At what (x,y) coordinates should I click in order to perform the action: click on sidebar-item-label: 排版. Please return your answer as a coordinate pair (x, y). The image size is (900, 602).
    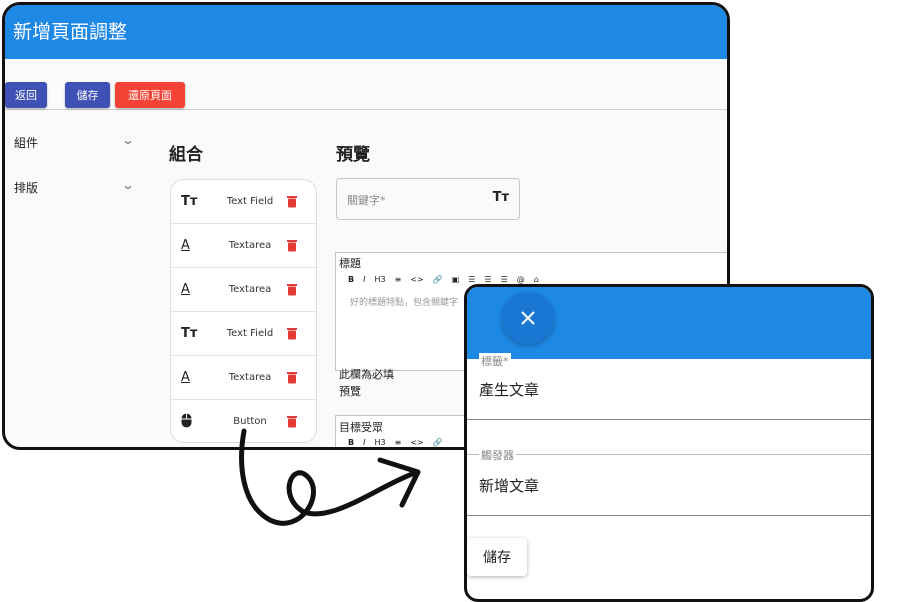
    Looking at the image, I should click on (26, 188).